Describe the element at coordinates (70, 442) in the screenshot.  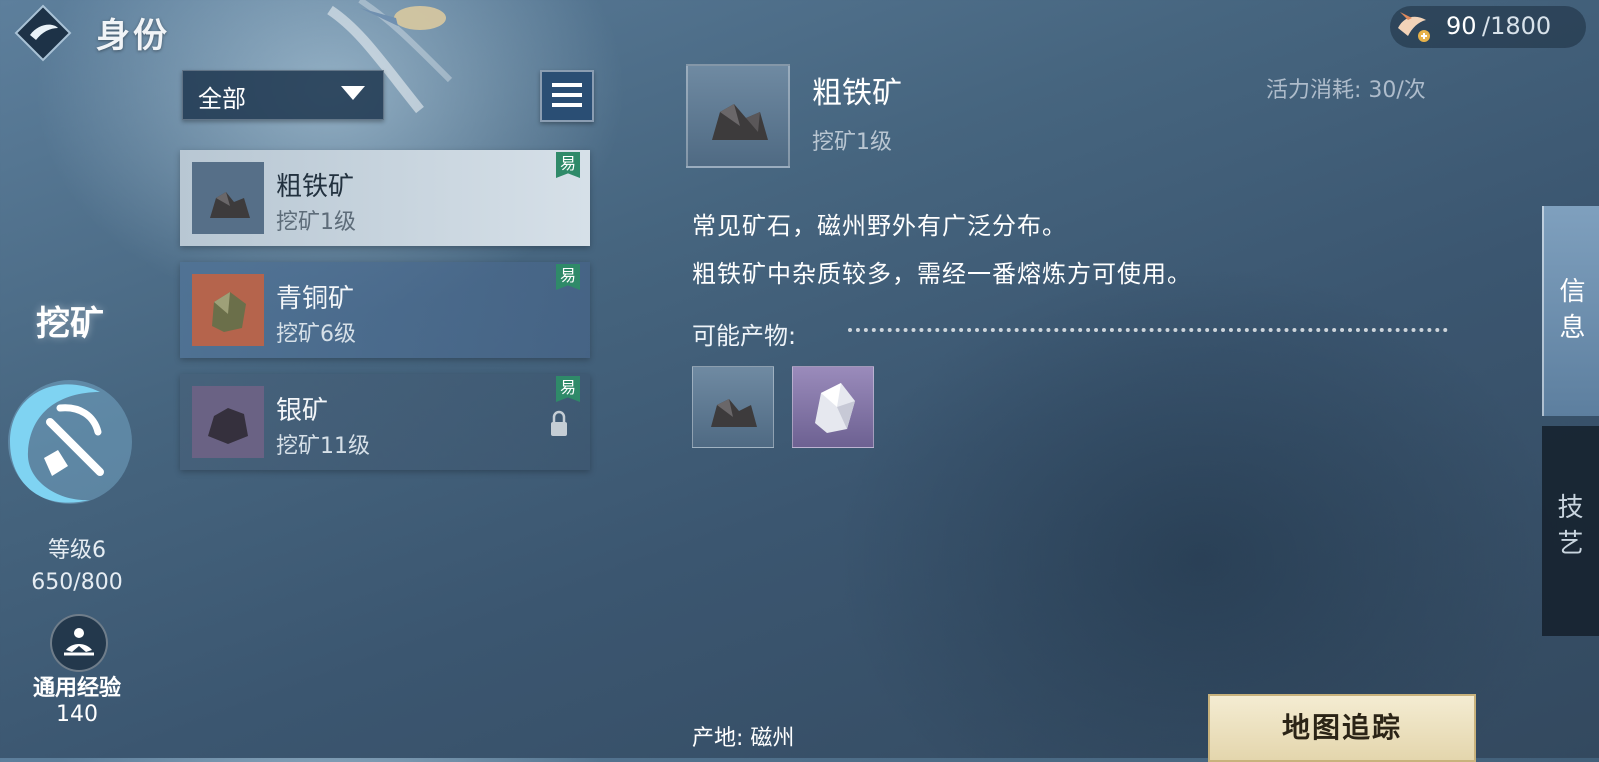
I see `pickaxe-icon` at that location.